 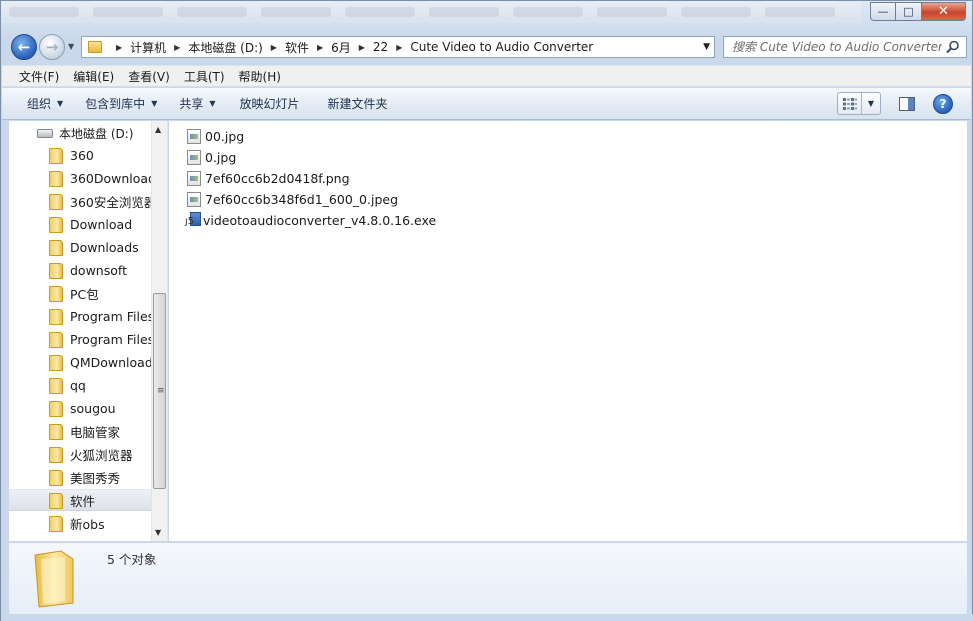 I want to click on tree-item-label: 360, so click(x=82, y=155).